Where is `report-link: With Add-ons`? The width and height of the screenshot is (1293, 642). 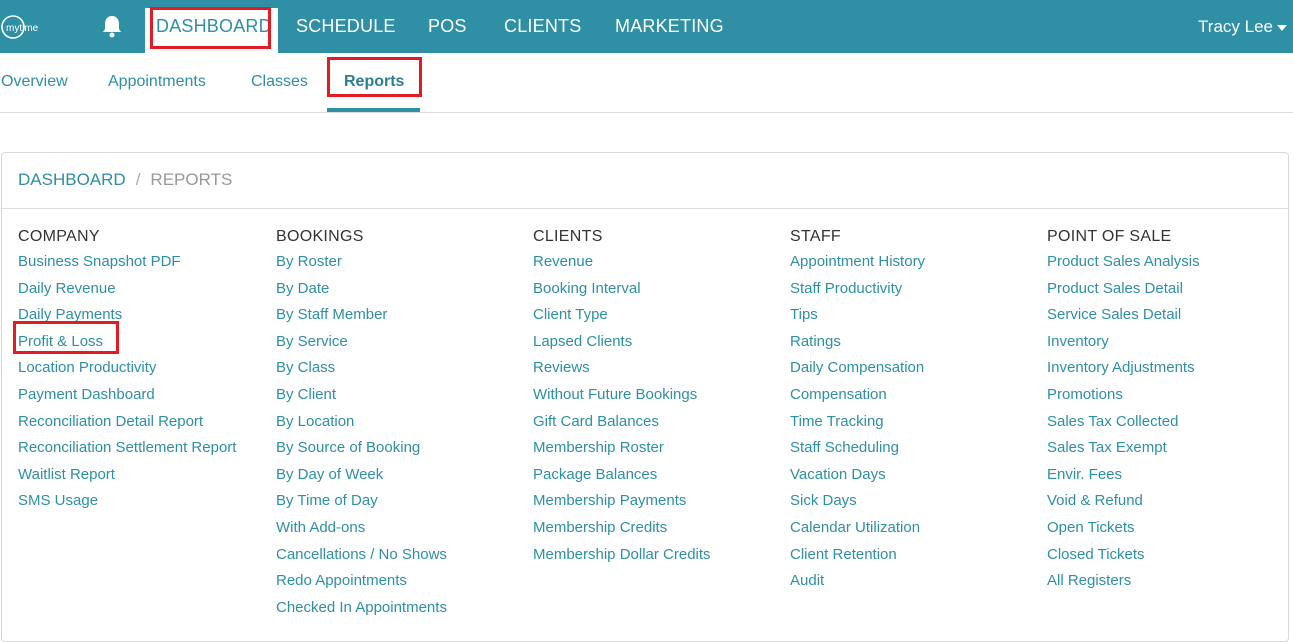 report-link: With Add-ons is located at coordinates (396, 528).